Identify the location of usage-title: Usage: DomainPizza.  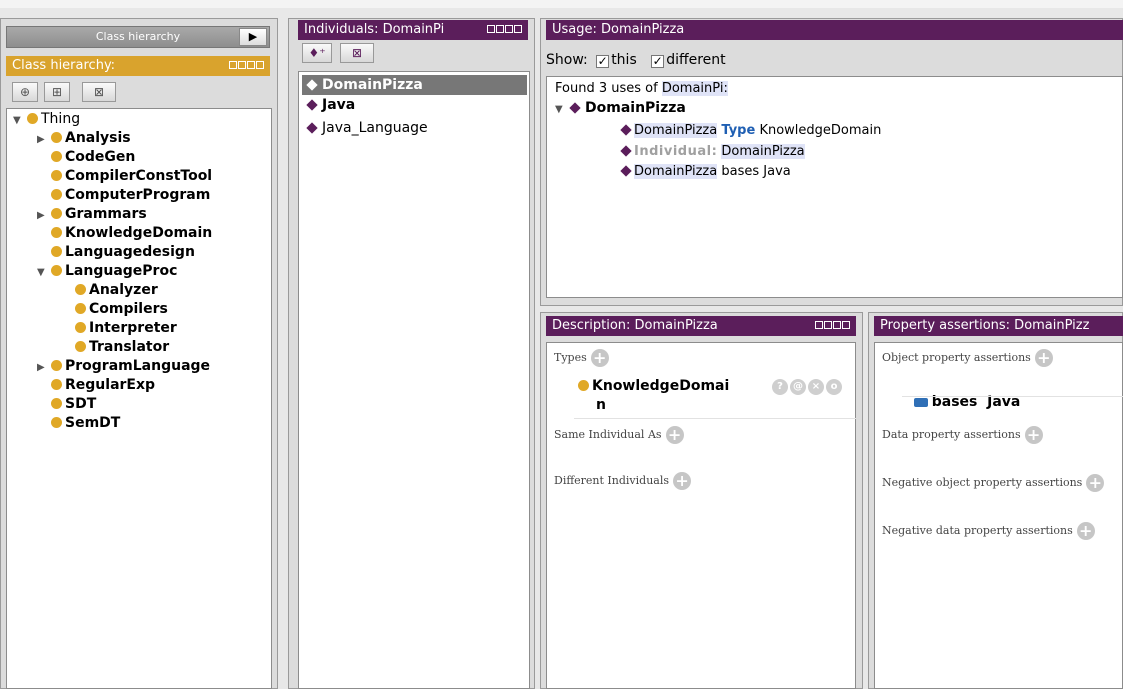
(618, 29).